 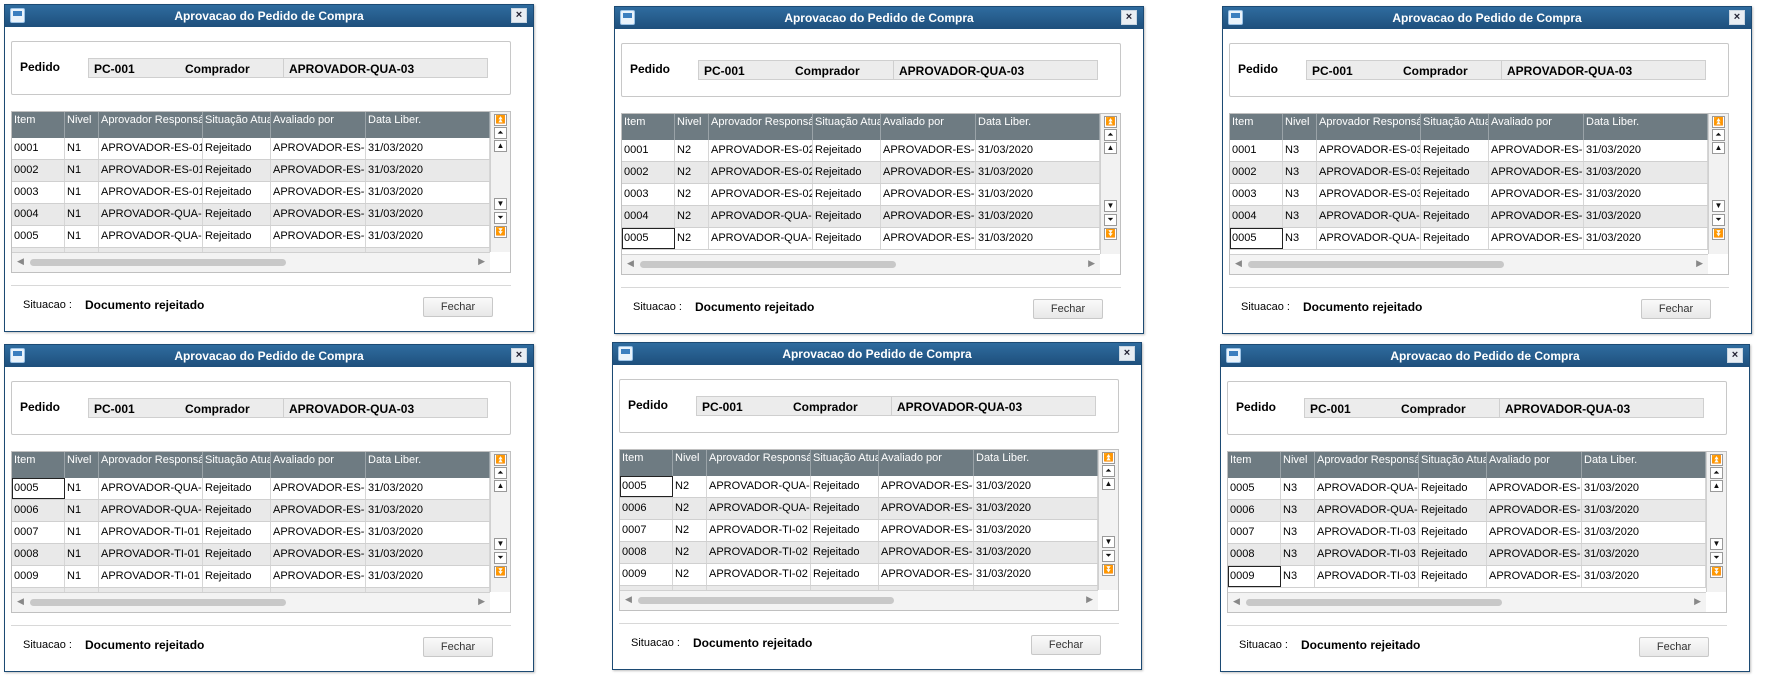 I want to click on vertical-scrollbar: ⏫ ⏶ ▲ ▼ ⏷ ⏬, so click(x=500, y=522).